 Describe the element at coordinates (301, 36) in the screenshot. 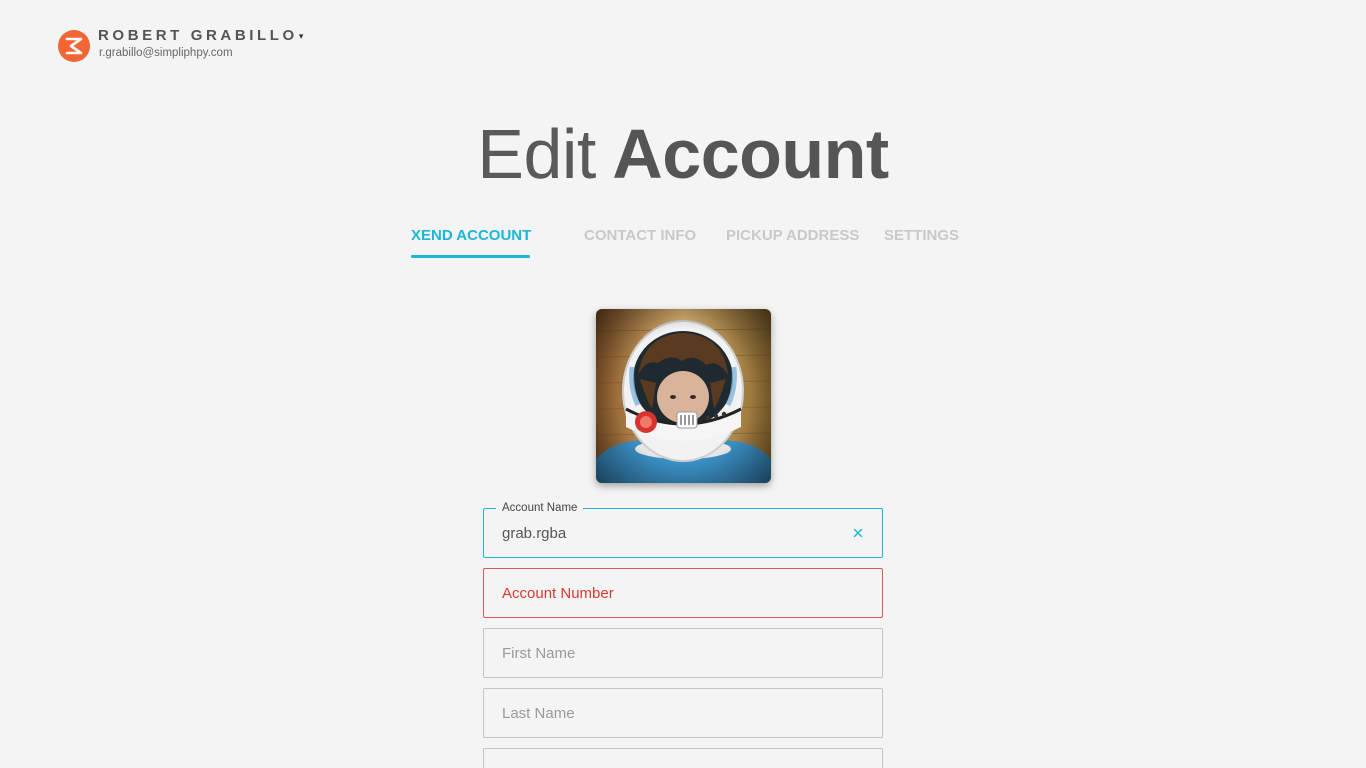

I see `chevron-down-icon: ▾` at that location.